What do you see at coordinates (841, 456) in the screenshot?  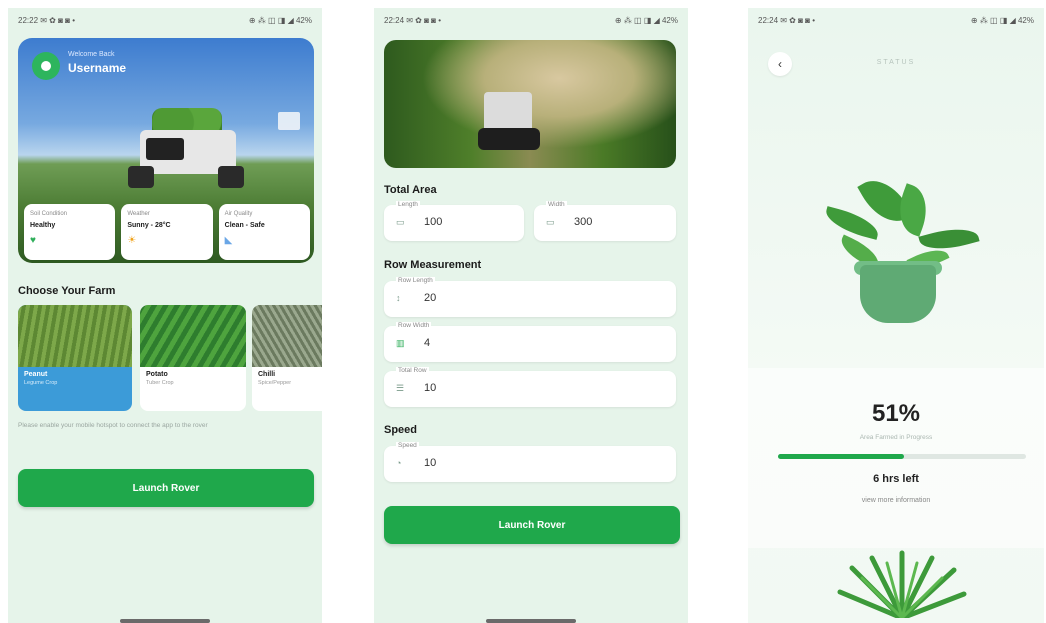 I see `progress-bar-fill` at bounding box center [841, 456].